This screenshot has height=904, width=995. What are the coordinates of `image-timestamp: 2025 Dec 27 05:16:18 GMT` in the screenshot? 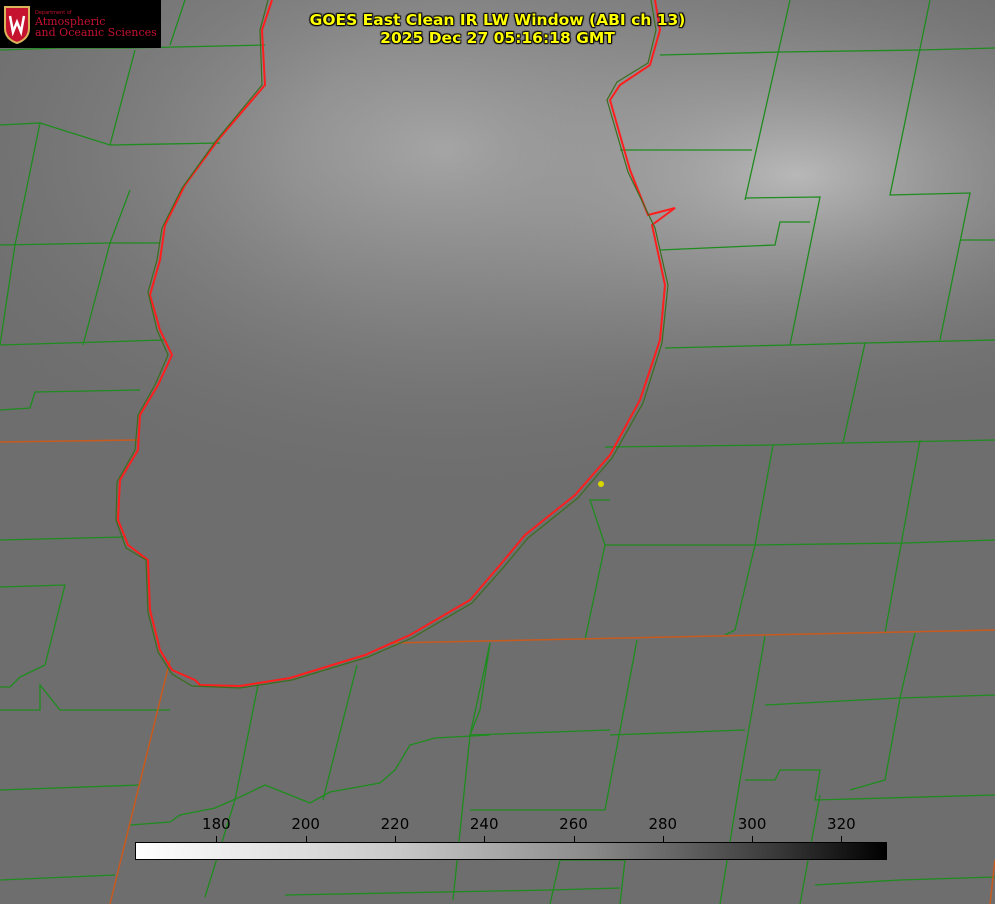 It's located at (497, 38).